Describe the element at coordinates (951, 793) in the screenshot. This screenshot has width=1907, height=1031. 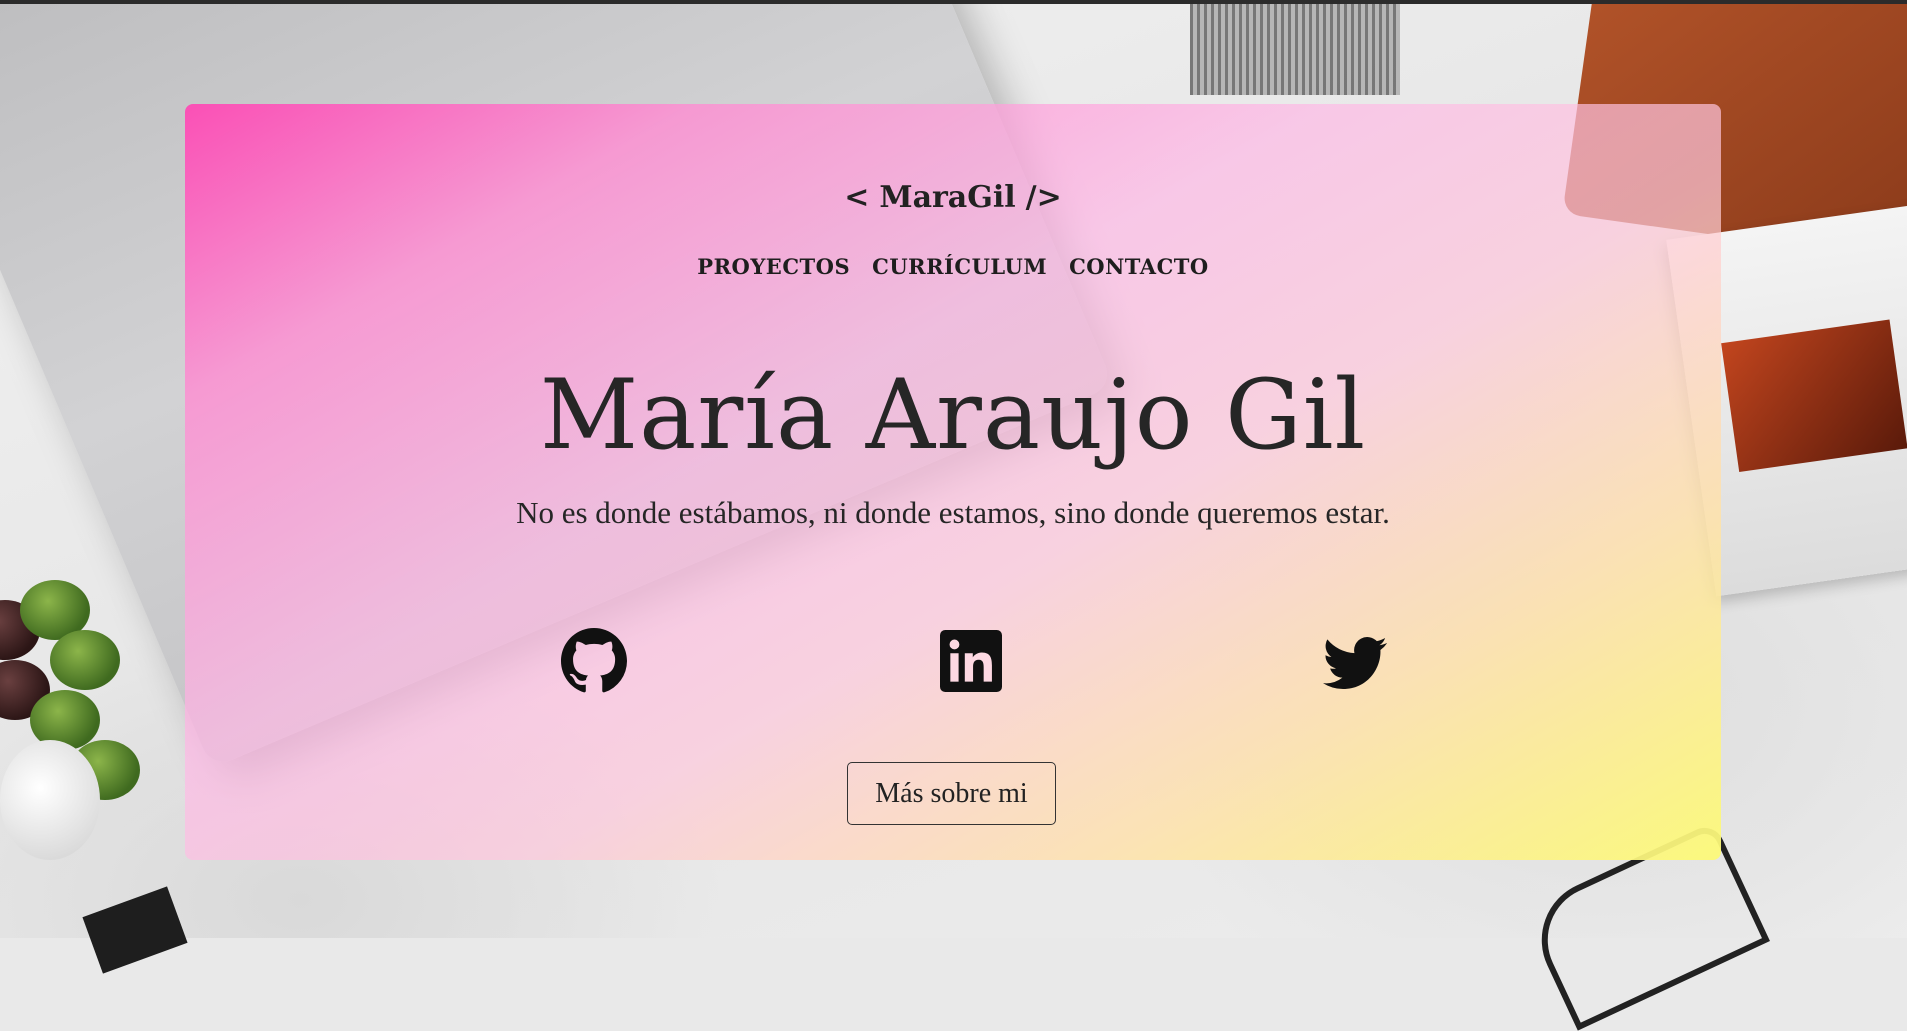
I see `more-about-me-button: Más sobre mi` at that location.